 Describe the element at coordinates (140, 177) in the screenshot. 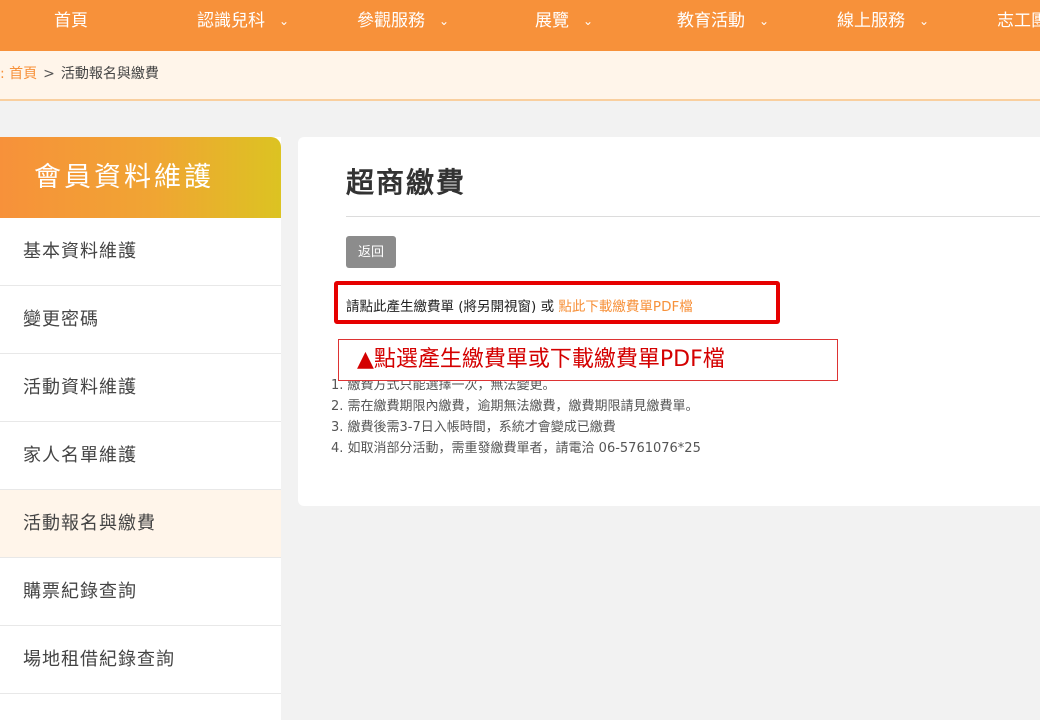

I see `sidebar-title: 會員資料維護` at that location.